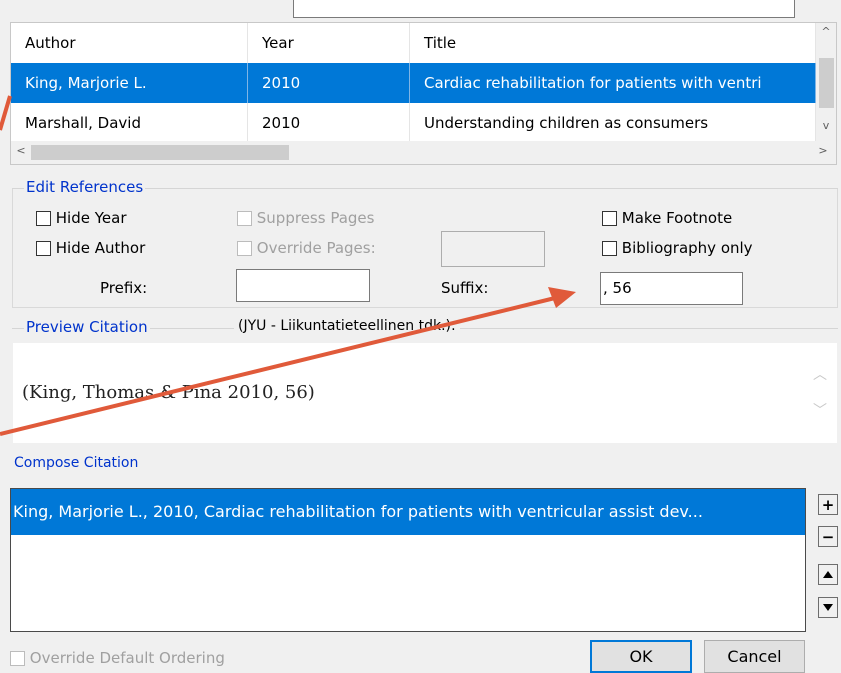 The height and width of the screenshot is (673, 841). Describe the element at coordinates (100, 248) in the screenshot. I see `hide-author-label: Hide Author` at that location.